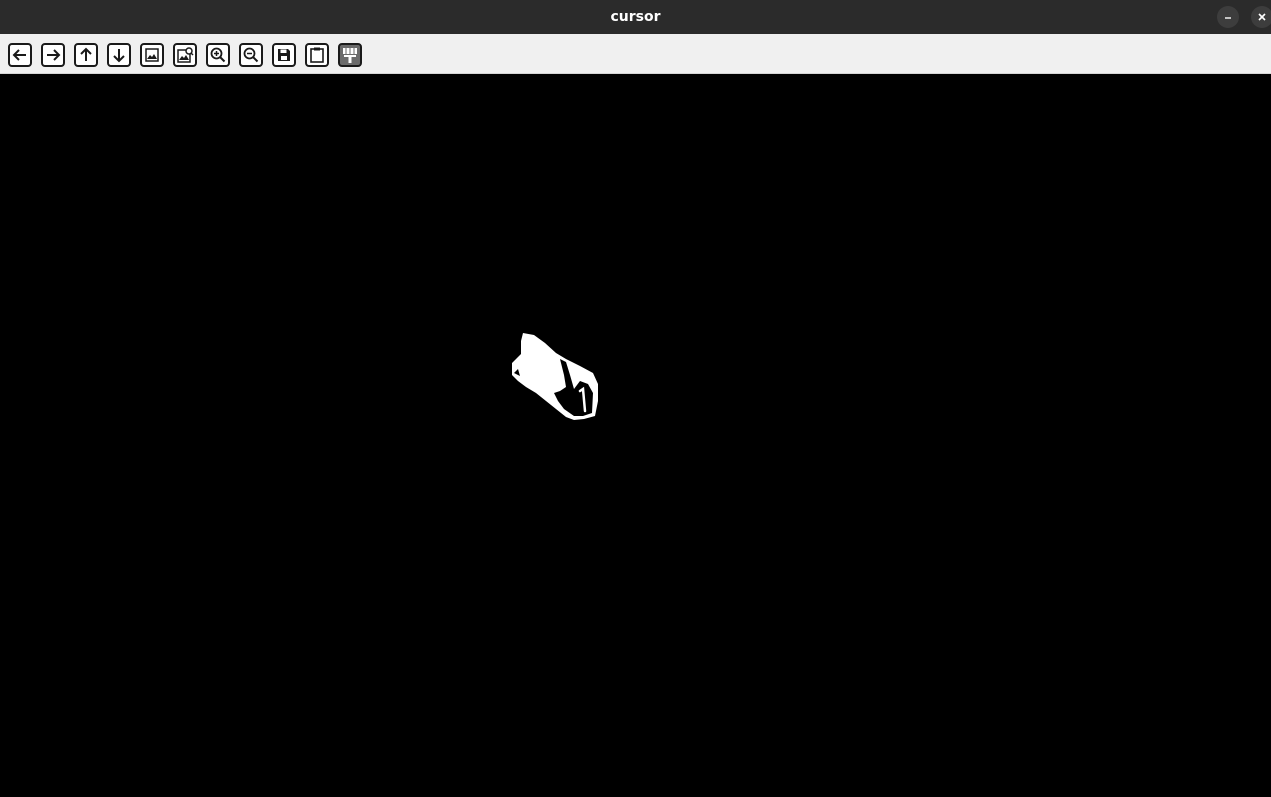 Image resolution: width=1271 pixels, height=797 pixels. I want to click on window-title: cursor, so click(635, 17).